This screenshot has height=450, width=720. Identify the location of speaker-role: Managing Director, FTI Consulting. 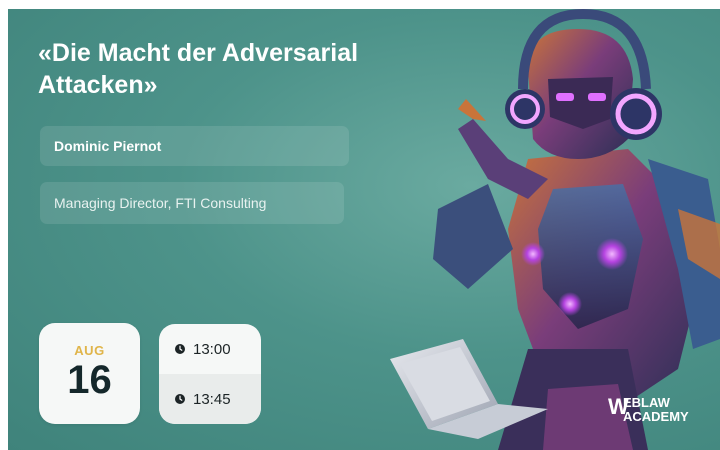
(192, 203).